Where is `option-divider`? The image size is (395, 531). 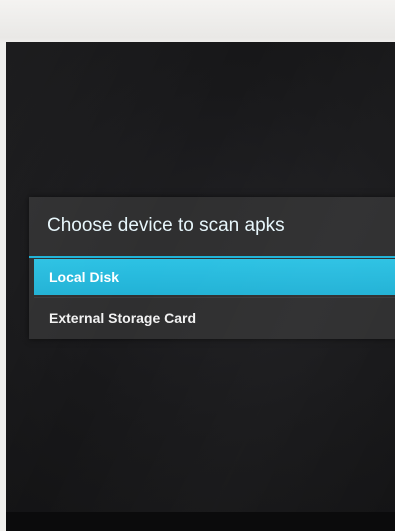 option-divider is located at coordinates (214, 297).